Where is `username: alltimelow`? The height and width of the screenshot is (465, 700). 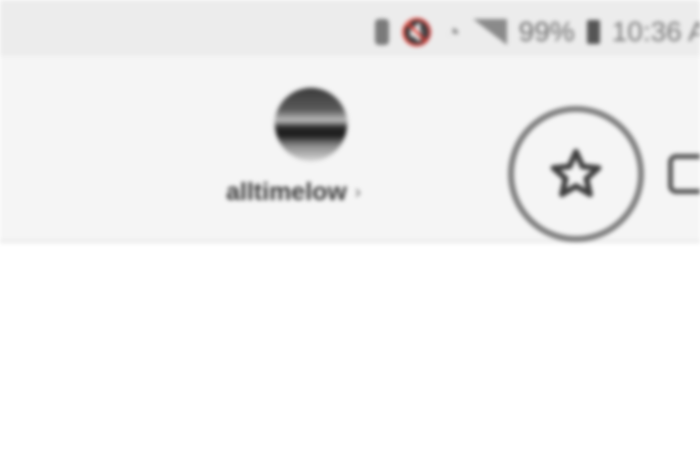
username: alltimelow is located at coordinates (286, 192).